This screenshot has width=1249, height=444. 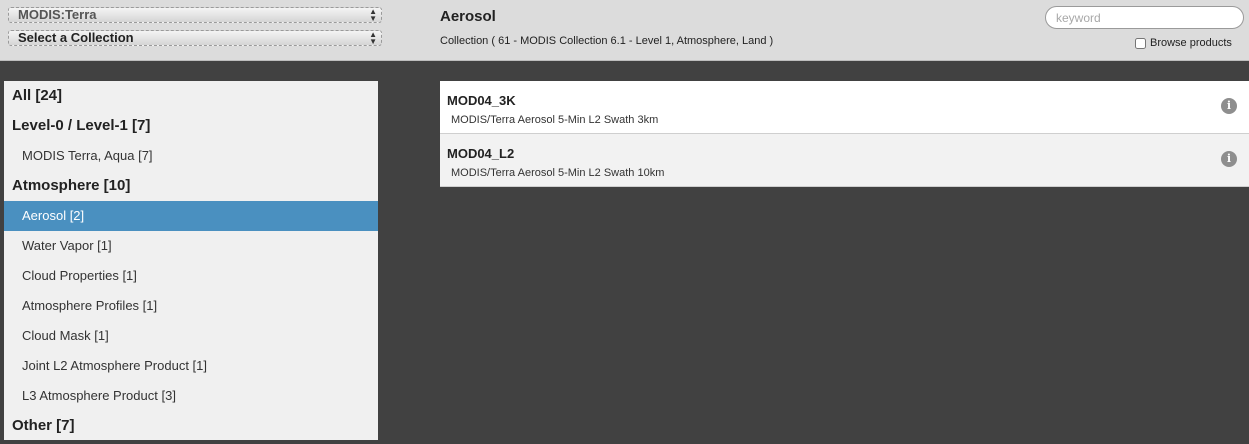 I want to click on keyword-search-input, so click(x=1144, y=17).